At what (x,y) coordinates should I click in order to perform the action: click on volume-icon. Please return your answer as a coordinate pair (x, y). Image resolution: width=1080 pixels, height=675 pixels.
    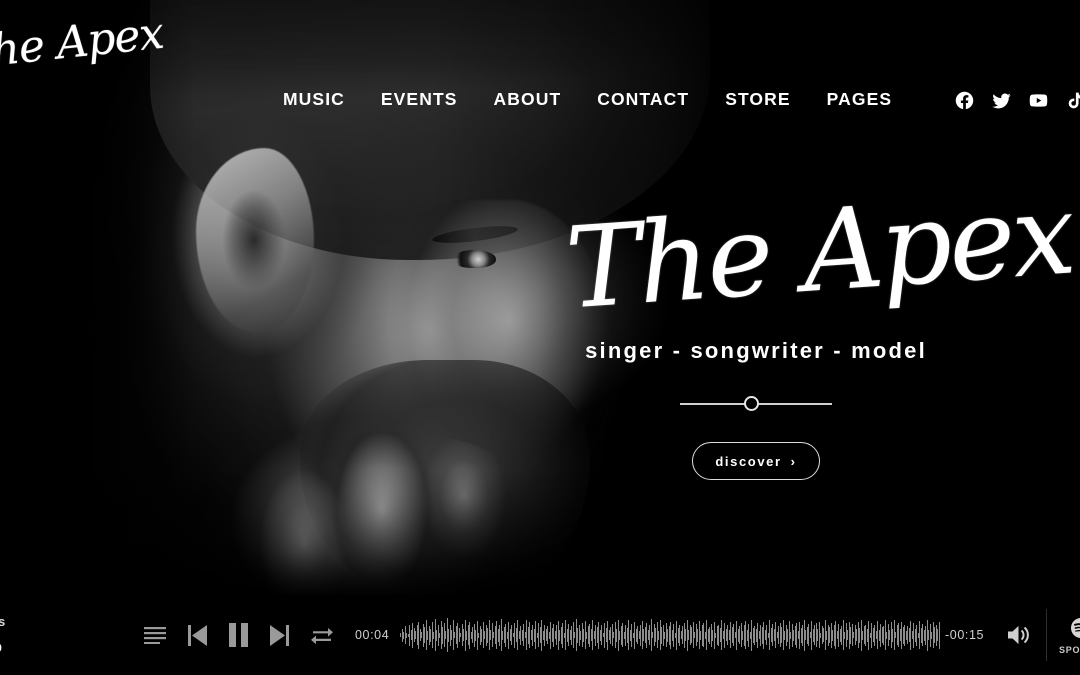
    Looking at the image, I should click on (1020, 635).